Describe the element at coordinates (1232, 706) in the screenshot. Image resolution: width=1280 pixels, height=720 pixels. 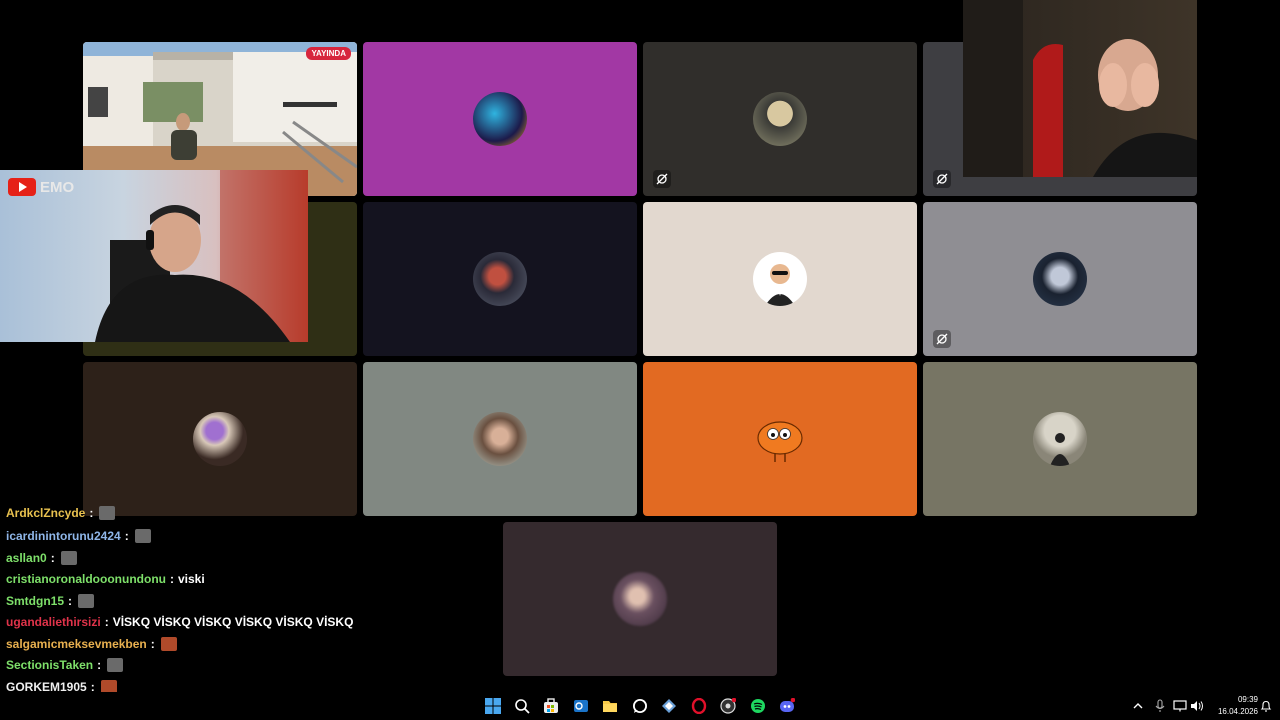
I see `clock: 09:39 16.04.2026` at that location.